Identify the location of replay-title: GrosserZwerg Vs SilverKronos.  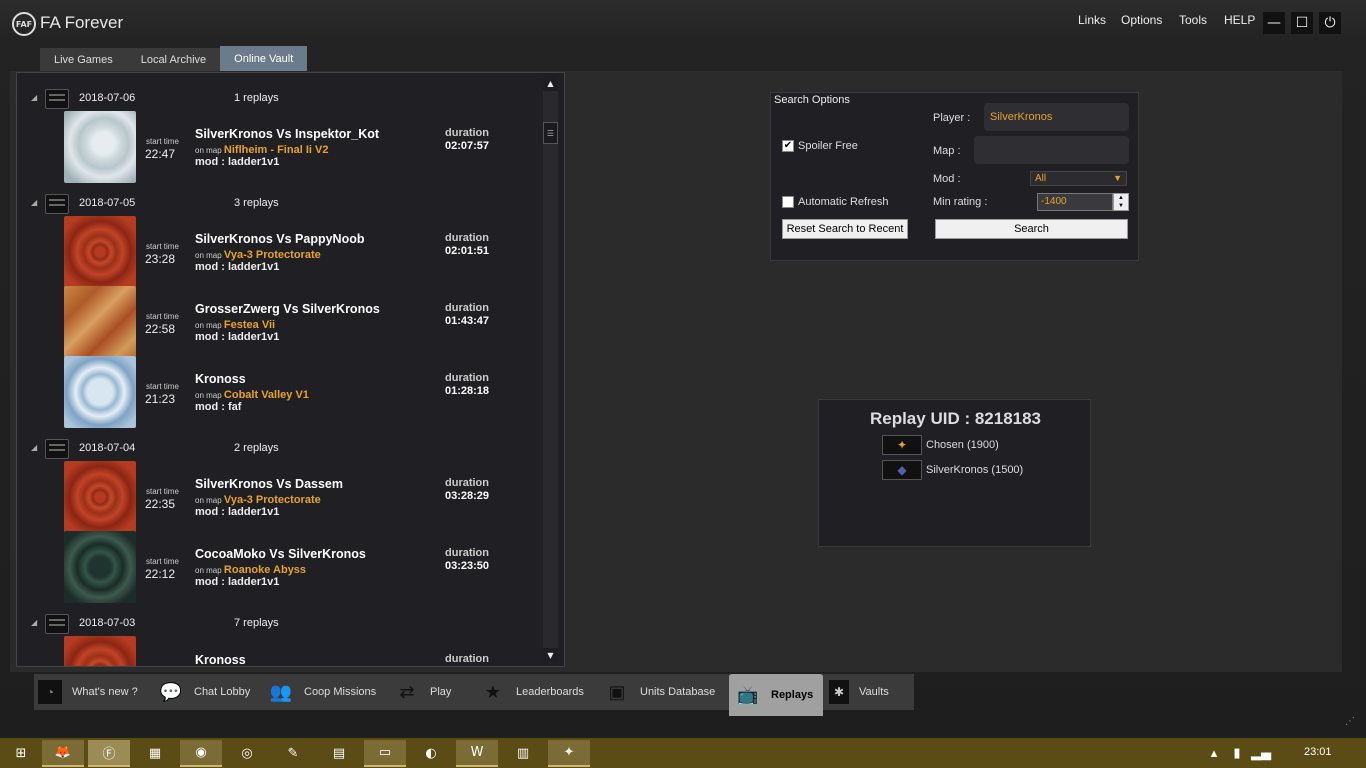
(287, 309).